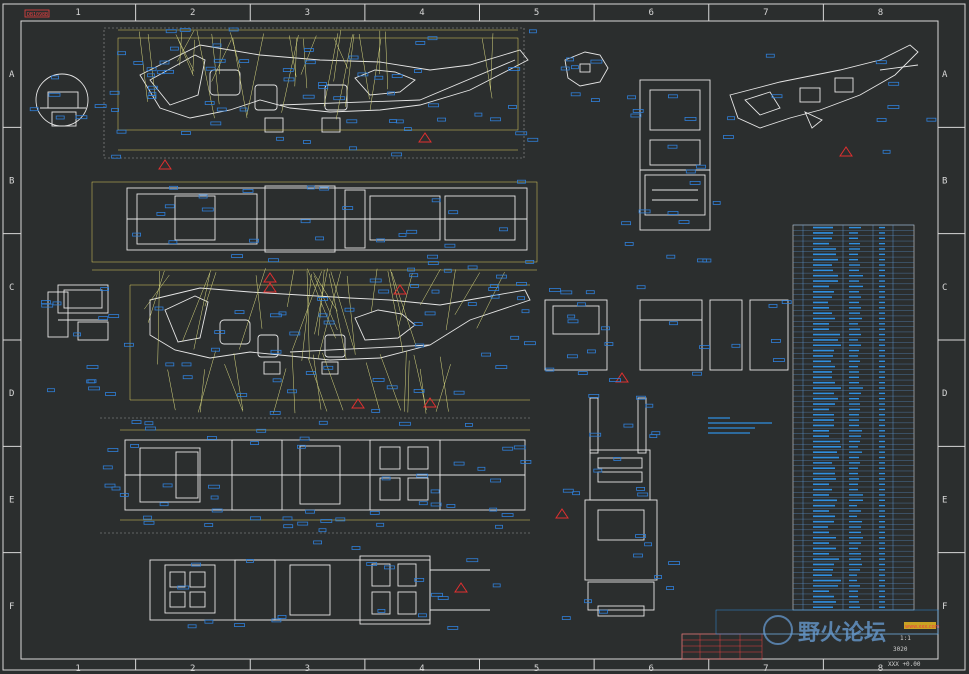  I want to click on detail-view-circle, so click(62, 100).